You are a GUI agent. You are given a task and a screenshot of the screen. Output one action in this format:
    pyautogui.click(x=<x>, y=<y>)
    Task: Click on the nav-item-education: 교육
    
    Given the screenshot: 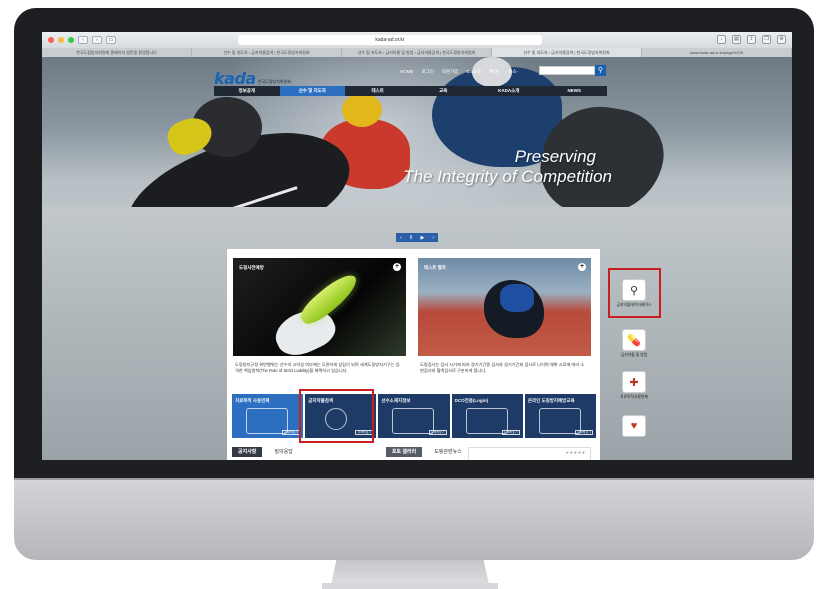 What is the action you would take?
    pyautogui.click(x=444, y=91)
    